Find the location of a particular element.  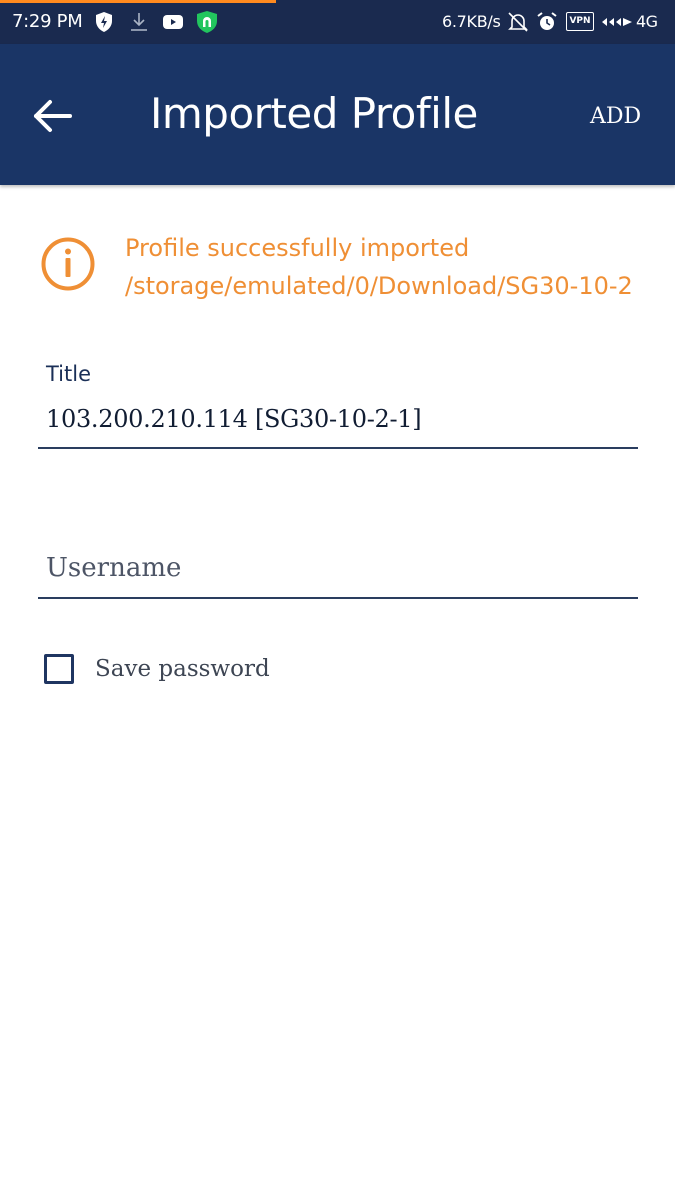

username-field is located at coordinates (338, 568).